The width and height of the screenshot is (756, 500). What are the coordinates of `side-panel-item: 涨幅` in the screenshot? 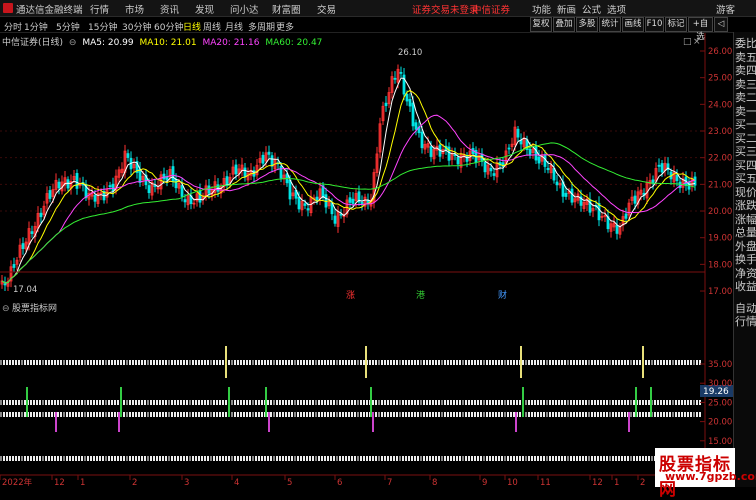 It's located at (745, 219).